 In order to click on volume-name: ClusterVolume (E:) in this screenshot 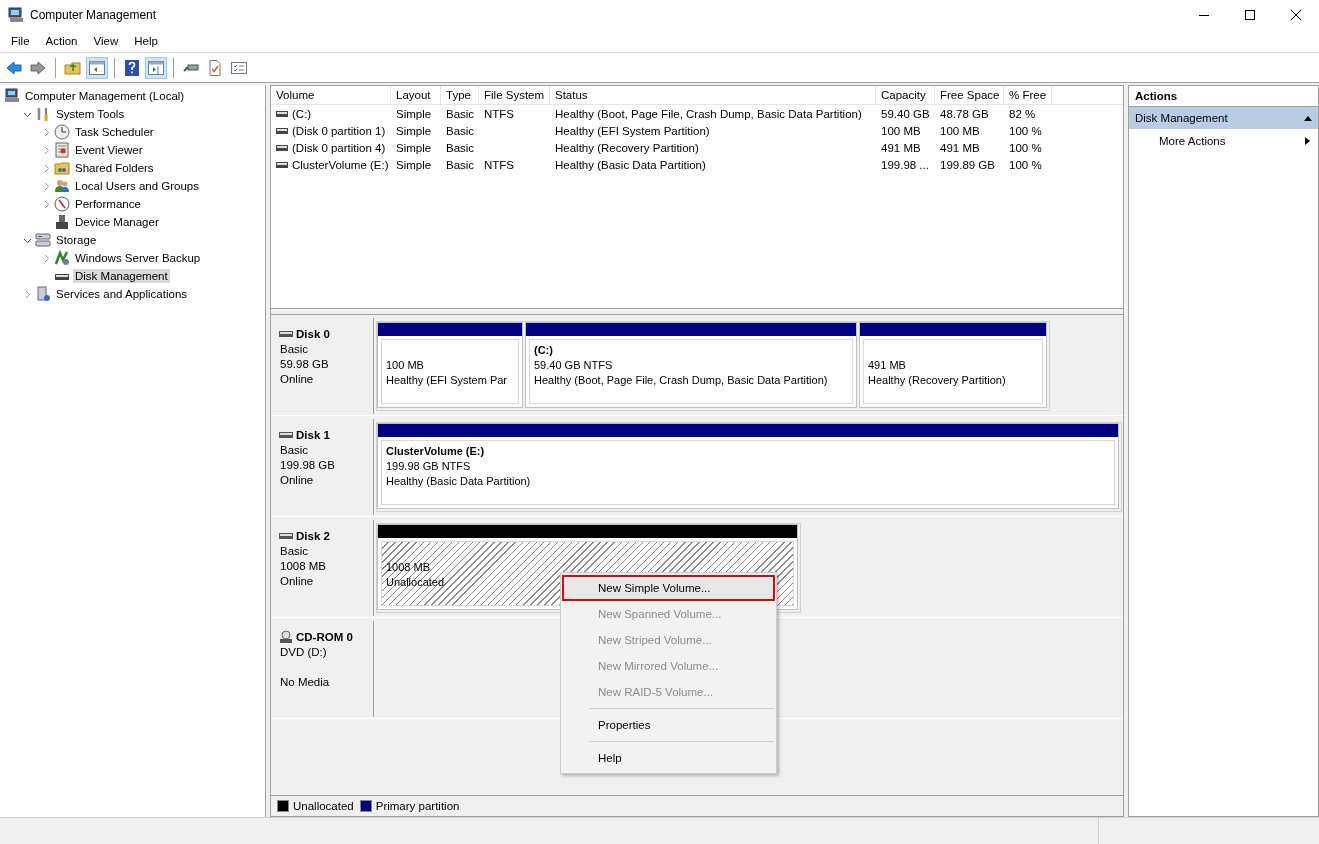, I will do `click(435, 451)`.